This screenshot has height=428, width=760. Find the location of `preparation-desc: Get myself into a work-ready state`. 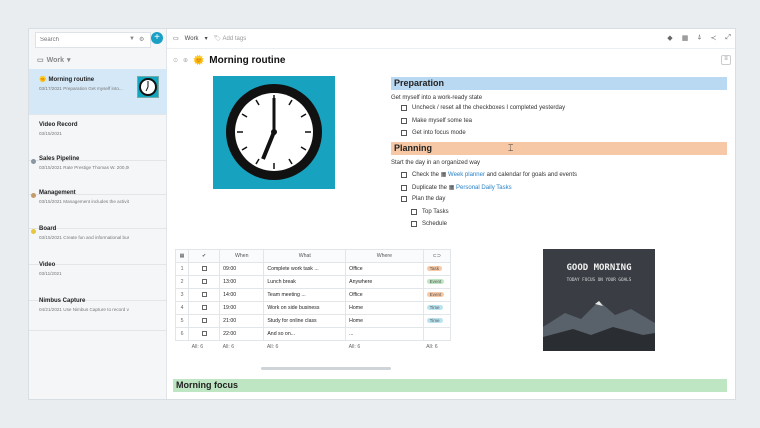

preparation-desc: Get myself into a work-ready state is located at coordinates (436, 98).